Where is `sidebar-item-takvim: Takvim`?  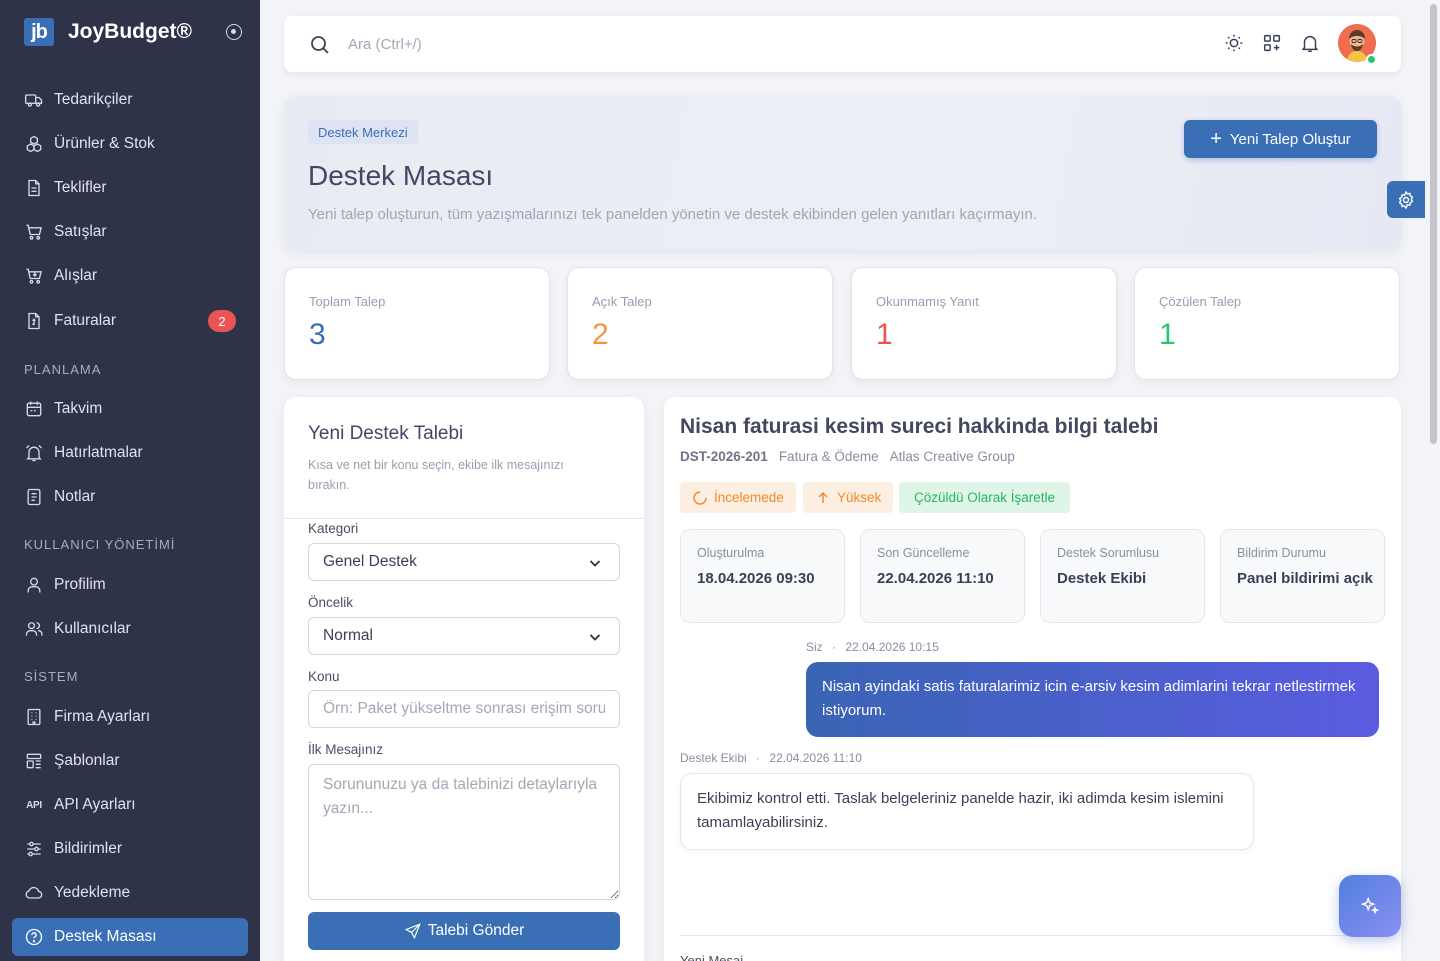
sidebar-item-takvim: Takvim is located at coordinates (130, 409).